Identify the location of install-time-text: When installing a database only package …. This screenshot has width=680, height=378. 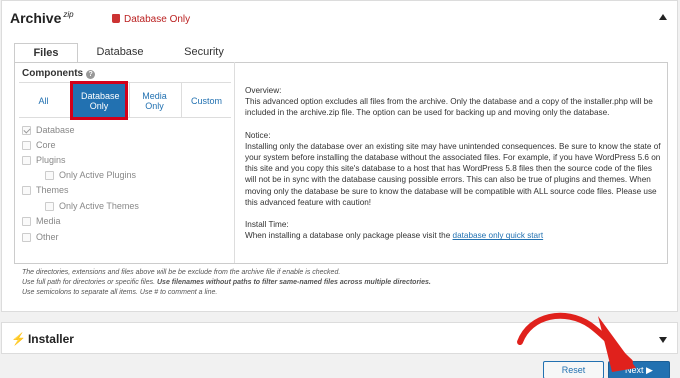
(349, 236).